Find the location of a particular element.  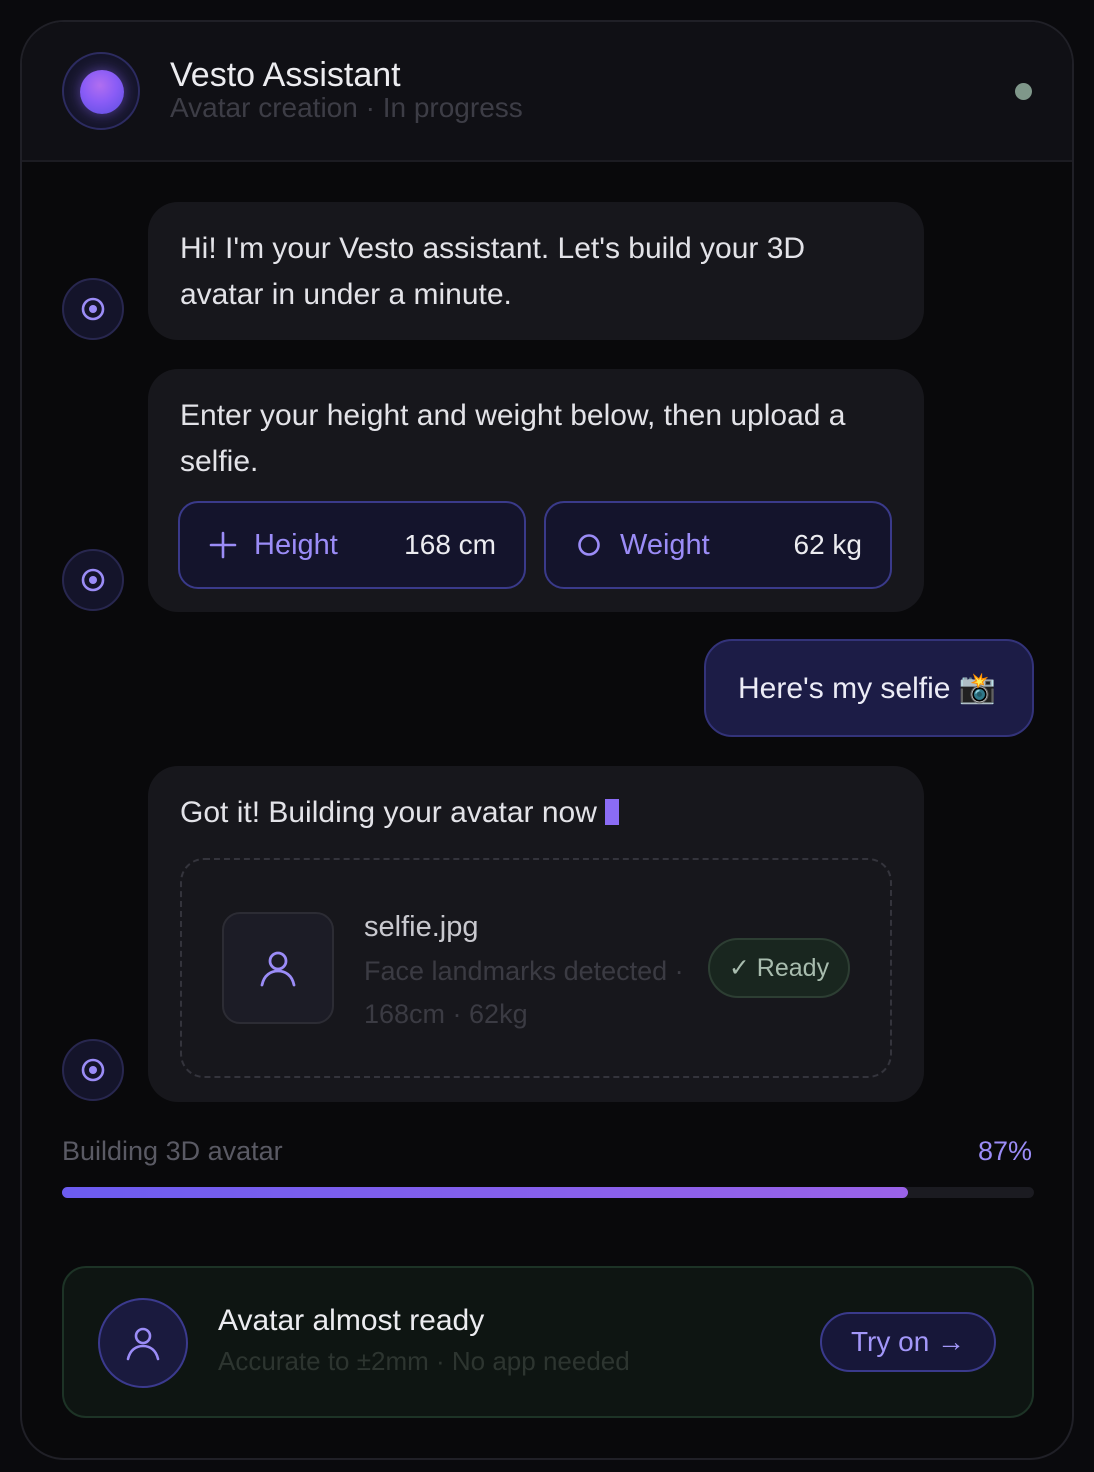

progress-bar is located at coordinates (548, 1192).